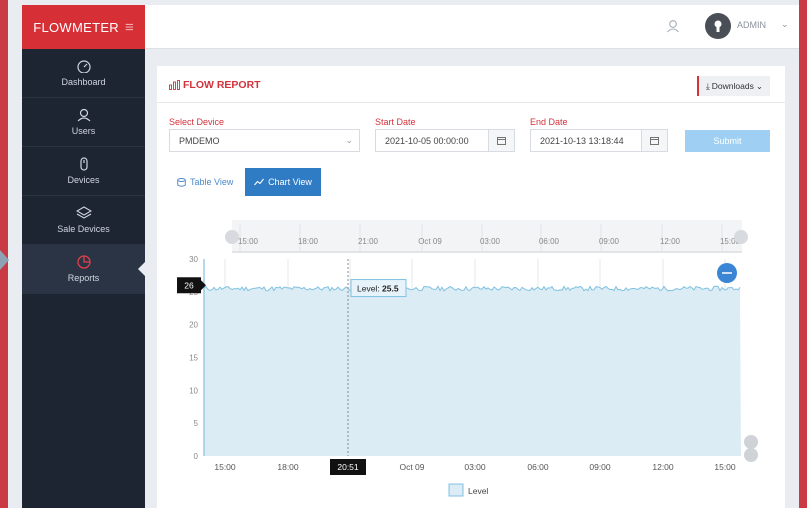 Image resolution: width=807 pixels, height=508 pixels. I want to click on tab-table-view: Table View, so click(205, 182).